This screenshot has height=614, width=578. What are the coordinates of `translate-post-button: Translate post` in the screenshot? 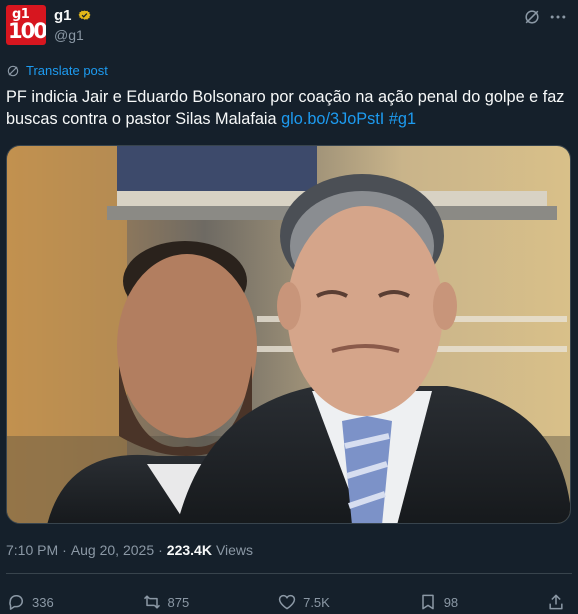 It's located at (57, 70).